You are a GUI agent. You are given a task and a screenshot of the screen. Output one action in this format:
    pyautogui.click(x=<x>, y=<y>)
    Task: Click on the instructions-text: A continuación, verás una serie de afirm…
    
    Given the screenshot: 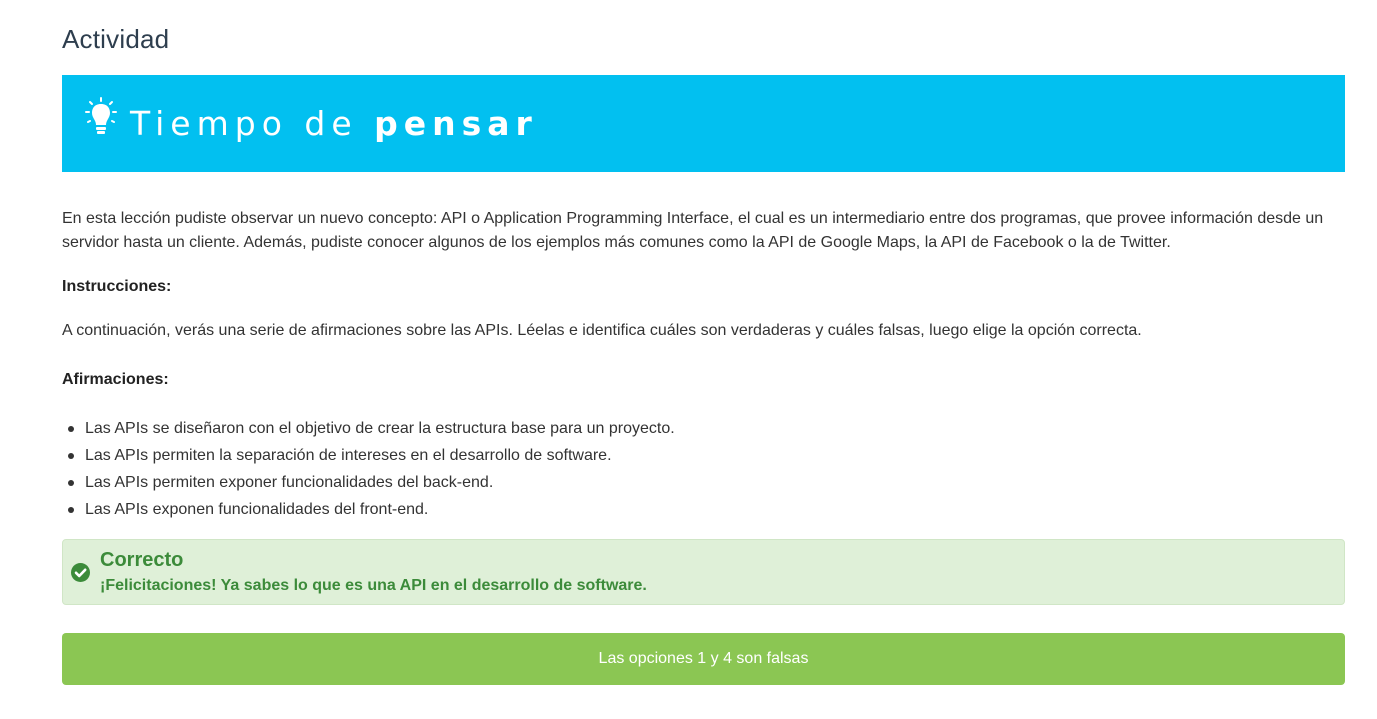 What is the action you would take?
    pyautogui.click(x=602, y=330)
    